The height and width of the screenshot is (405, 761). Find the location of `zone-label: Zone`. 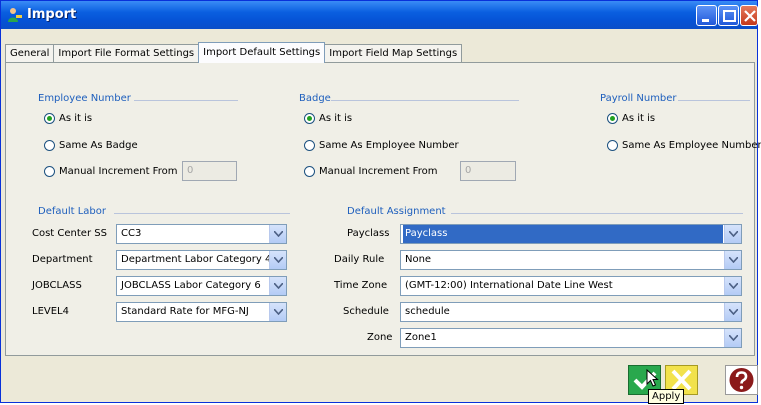

zone-label: Zone is located at coordinates (380, 337).